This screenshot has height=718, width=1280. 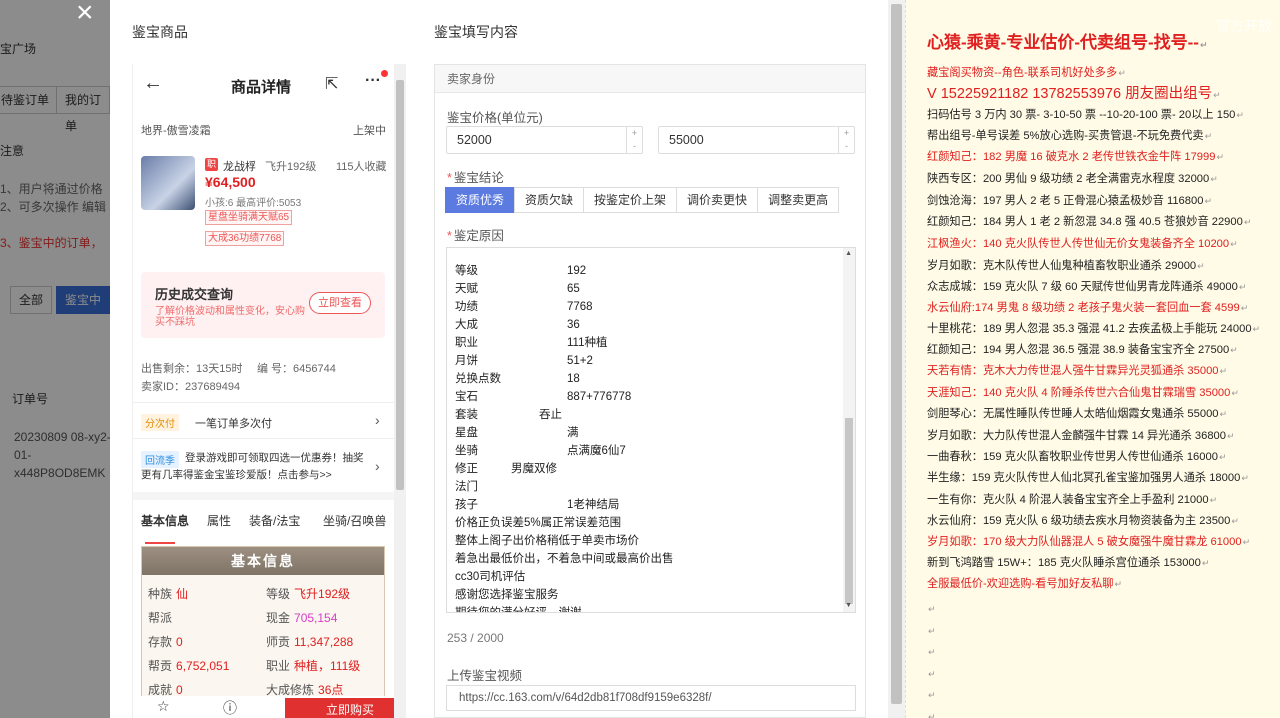 What do you see at coordinates (549, 200) in the screenshot?
I see `conclusion-option: 资质欠缺` at bounding box center [549, 200].